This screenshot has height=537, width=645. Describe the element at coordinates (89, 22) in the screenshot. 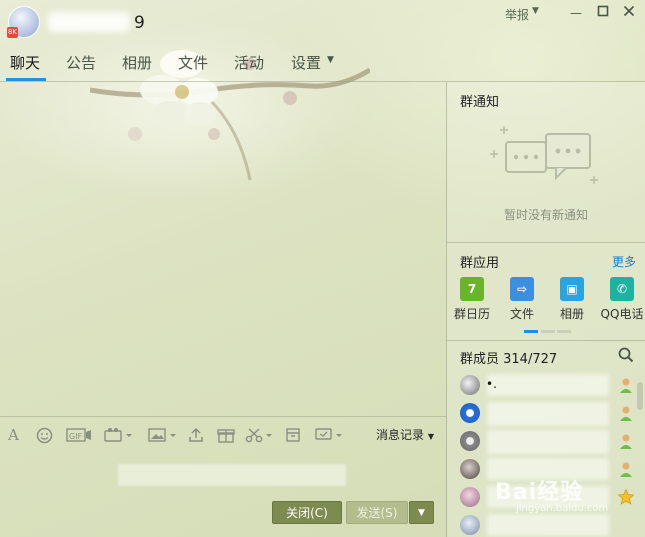

I see `group-name-redacted` at that location.